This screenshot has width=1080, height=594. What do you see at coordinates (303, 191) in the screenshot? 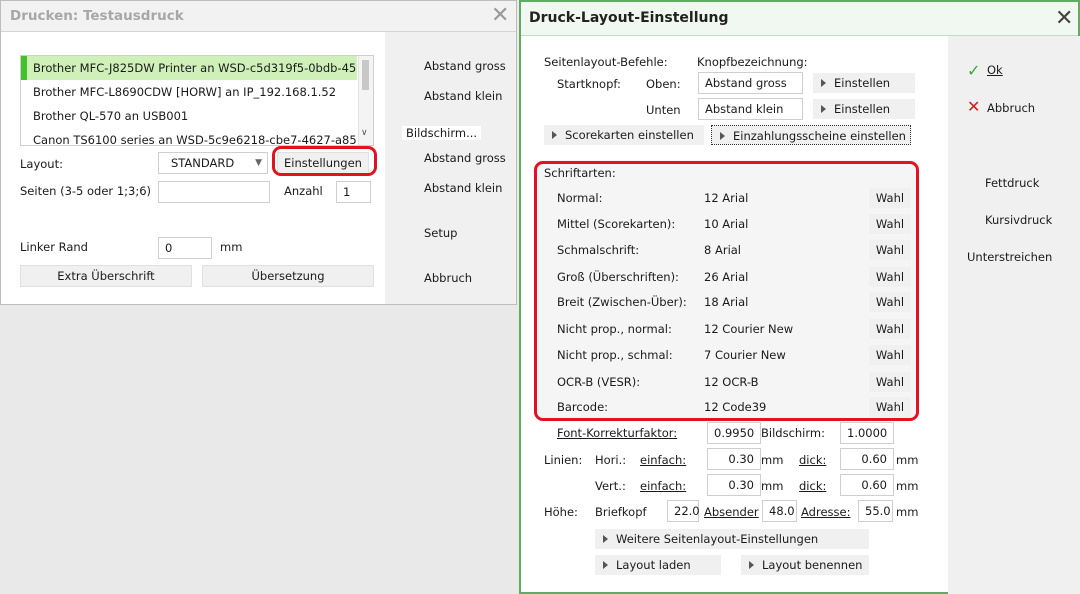
I see `anzahl-label: Anzahl` at bounding box center [303, 191].